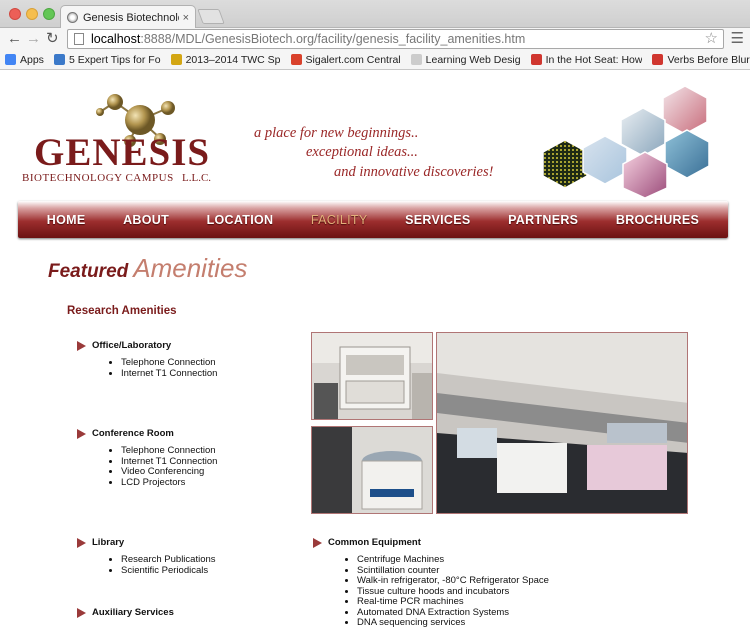  What do you see at coordinates (122, 311) in the screenshot?
I see `research-amenities-title: Research Amenities` at bounding box center [122, 311].